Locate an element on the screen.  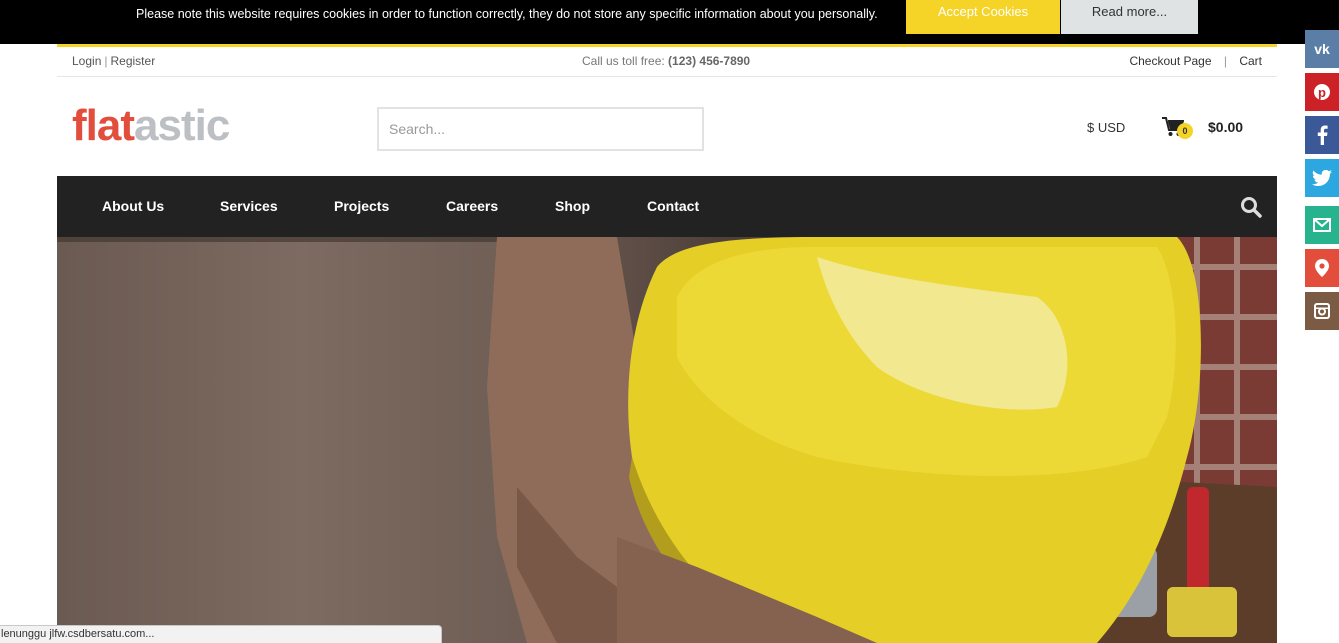
location-icon is located at coordinates (1322, 268).